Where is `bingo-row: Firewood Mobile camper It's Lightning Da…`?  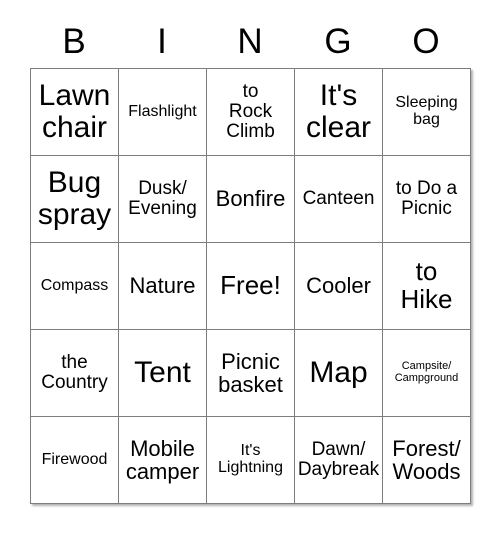 bingo-row: Firewood Mobile camper It's Lightning Da… is located at coordinates (251, 460).